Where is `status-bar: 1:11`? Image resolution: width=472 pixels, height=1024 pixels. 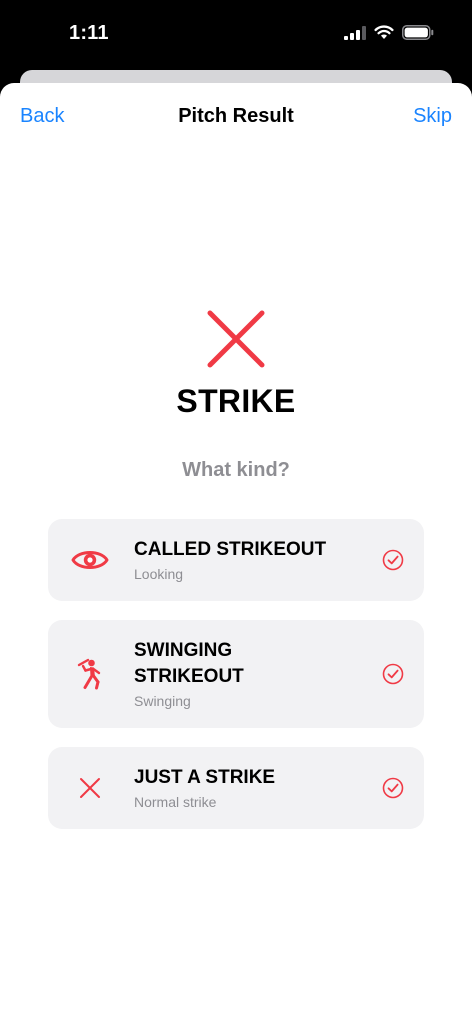
status-bar: 1:11 is located at coordinates (236, 36).